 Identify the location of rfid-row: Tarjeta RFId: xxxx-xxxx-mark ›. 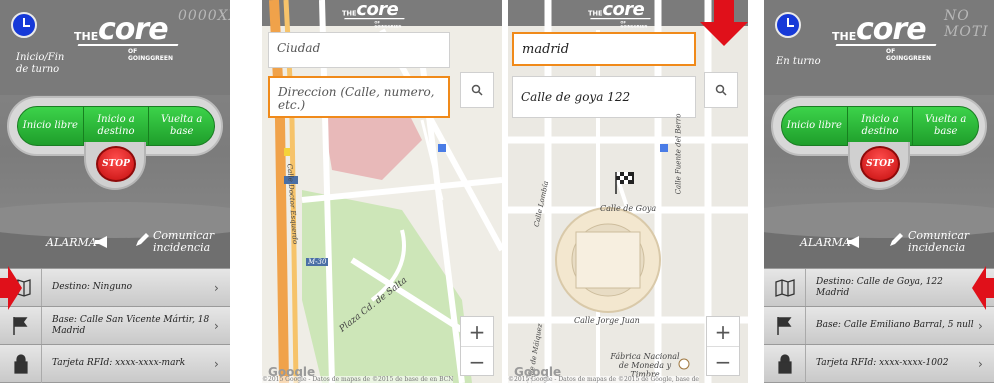
(115, 363).